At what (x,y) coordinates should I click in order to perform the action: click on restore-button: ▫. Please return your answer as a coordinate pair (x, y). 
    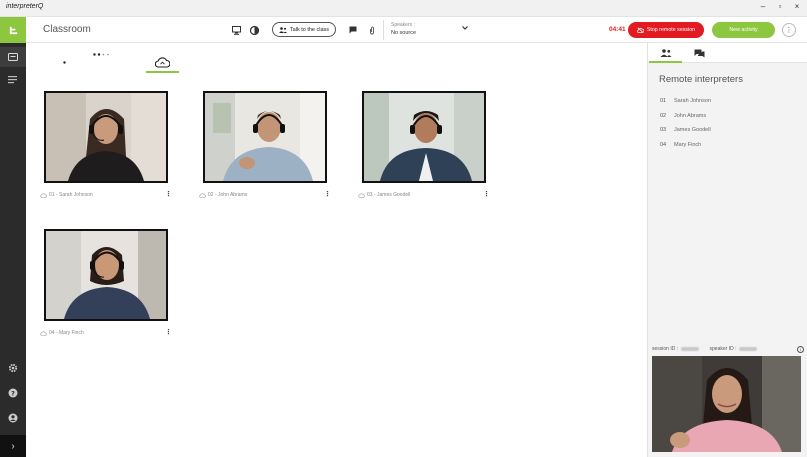
    Looking at the image, I should click on (780, 6).